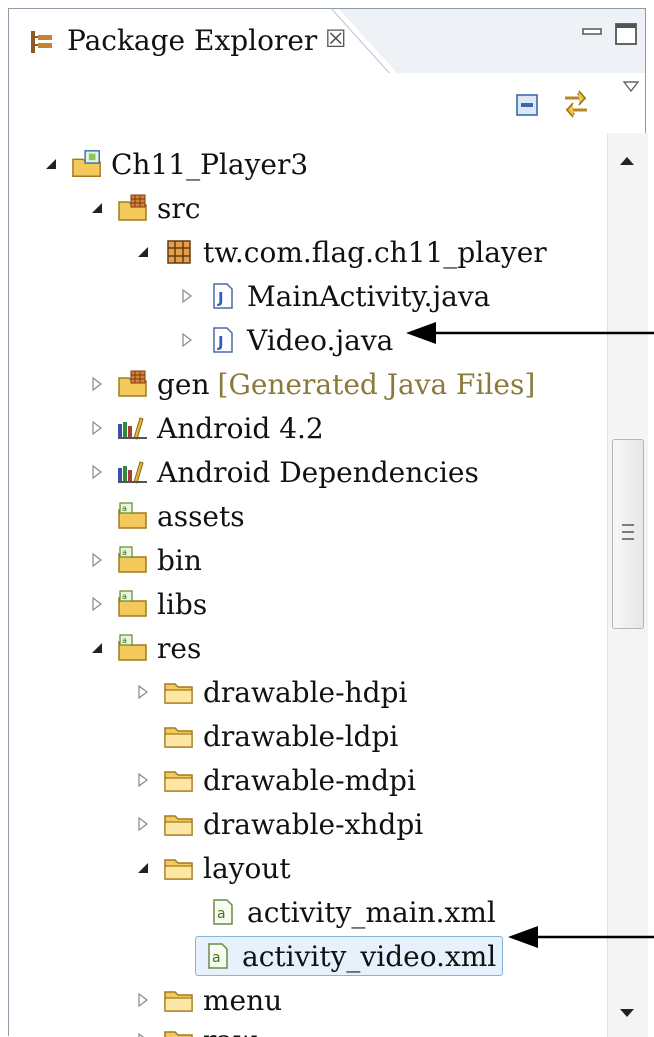 The image size is (654, 1037). I want to click on java-file-icon, so click(223, 296).